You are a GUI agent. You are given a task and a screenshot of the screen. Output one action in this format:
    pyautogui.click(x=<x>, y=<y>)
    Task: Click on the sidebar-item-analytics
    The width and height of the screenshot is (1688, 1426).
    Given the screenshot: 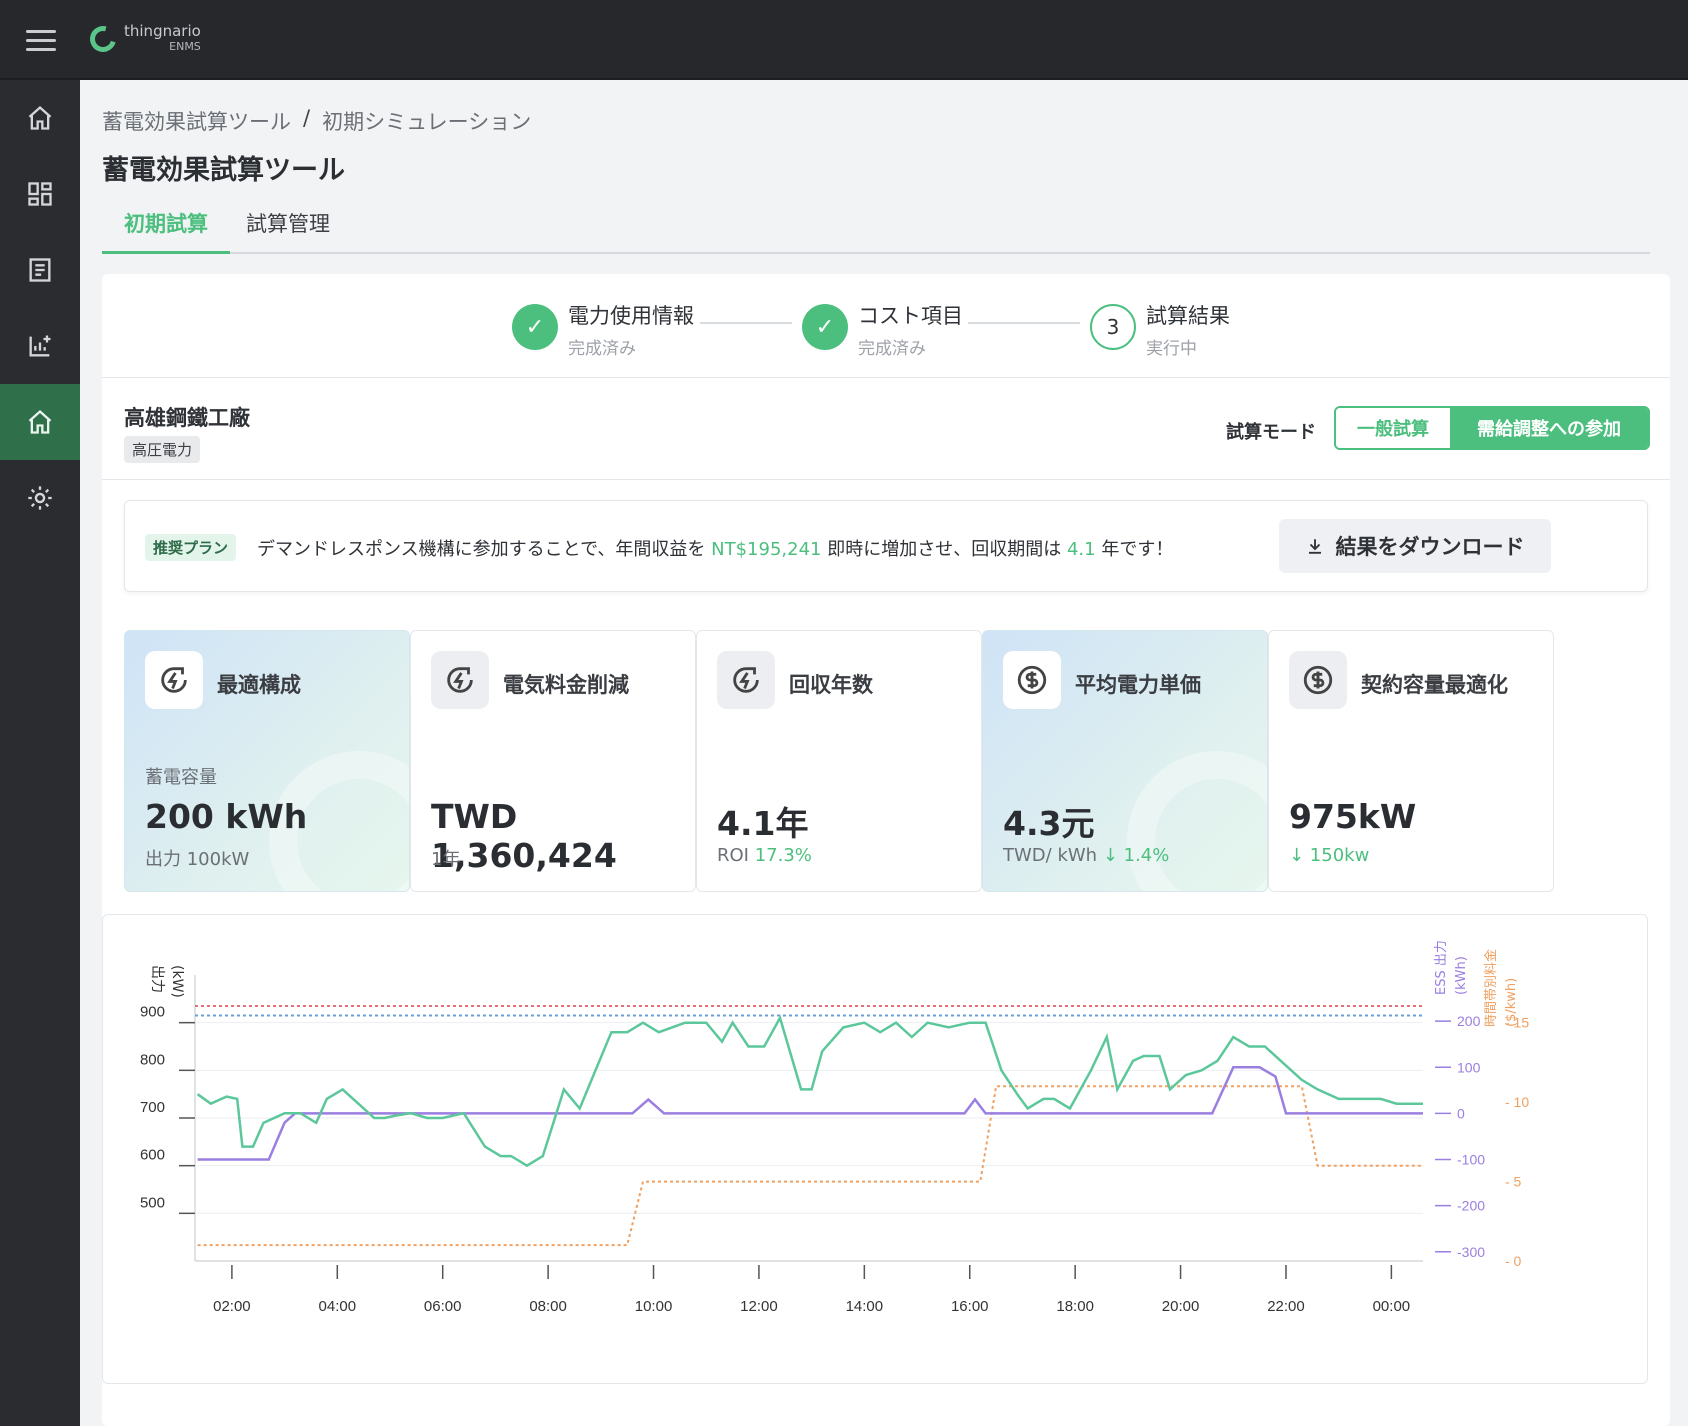 What is the action you would take?
    pyautogui.click(x=40, y=346)
    